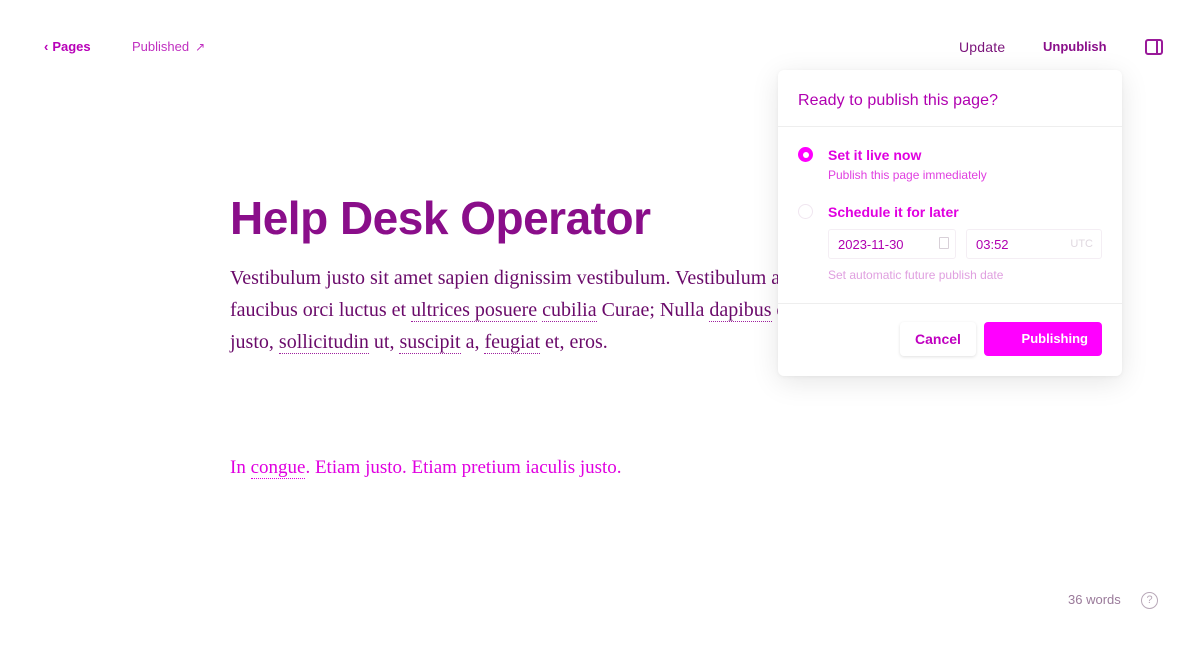 This screenshot has width=1200, height=648. Describe the element at coordinates (805, 211) in the screenshot. I see `radio-schedule-later` at that location.